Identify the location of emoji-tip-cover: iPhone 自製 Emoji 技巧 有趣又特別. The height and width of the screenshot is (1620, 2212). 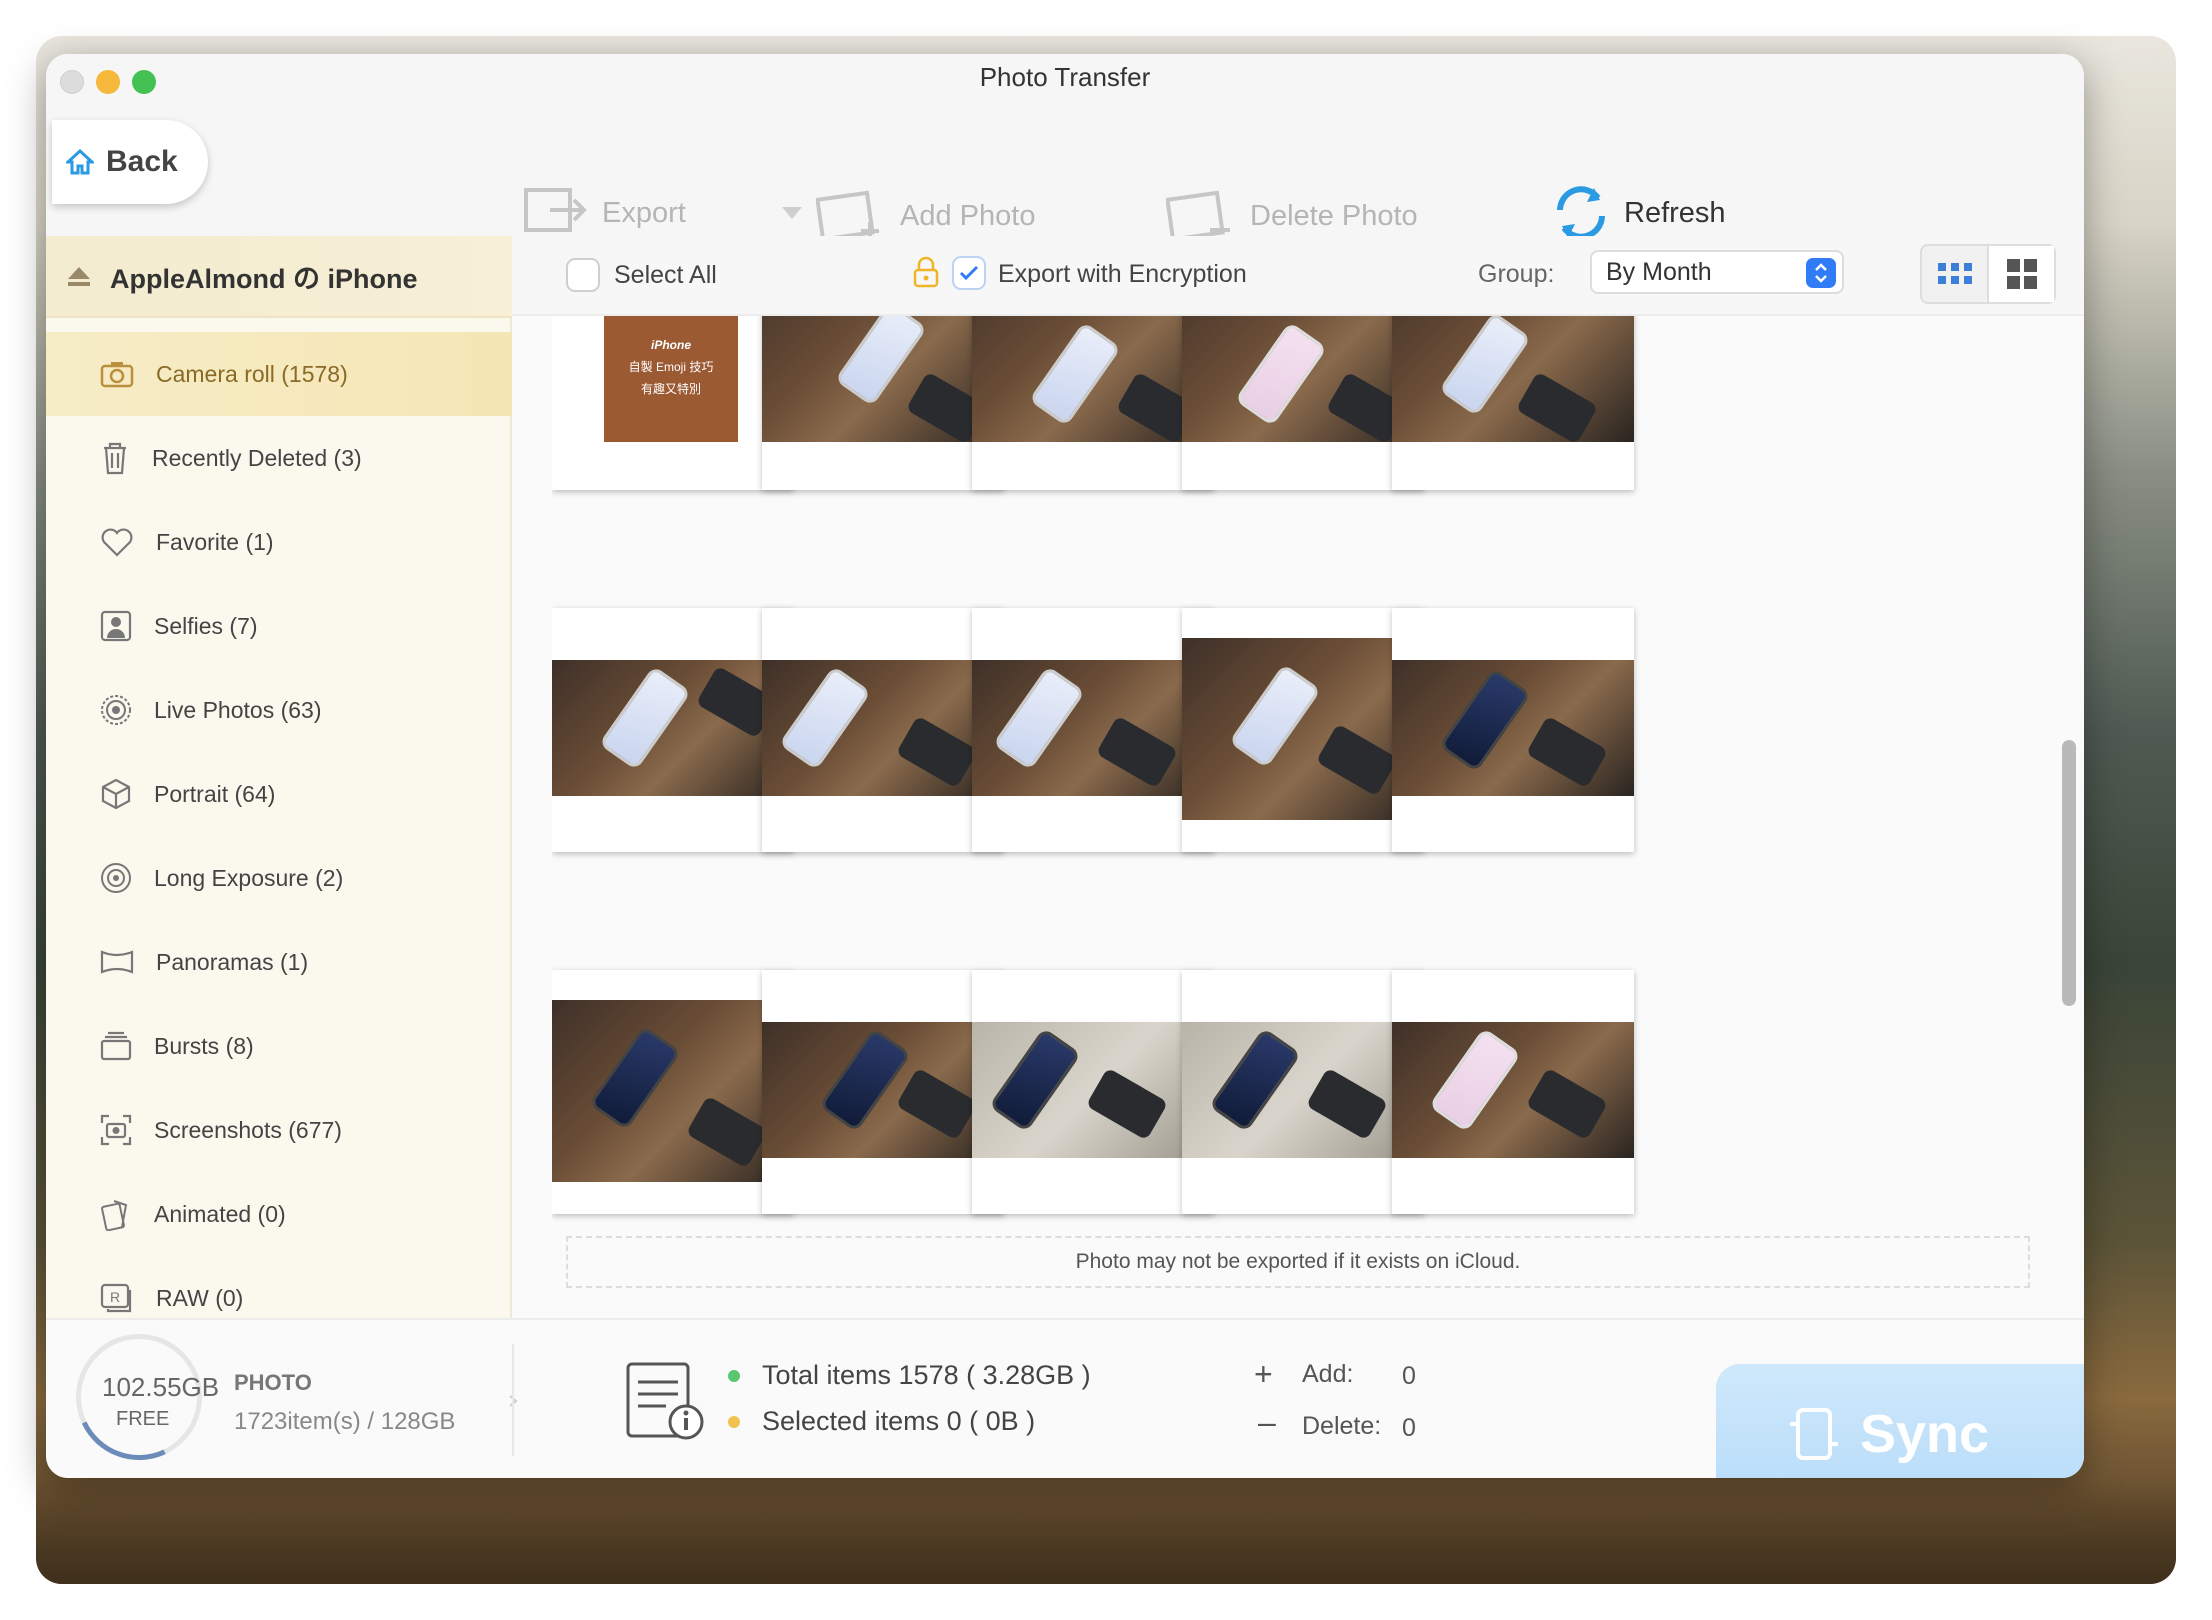
(671, 379).